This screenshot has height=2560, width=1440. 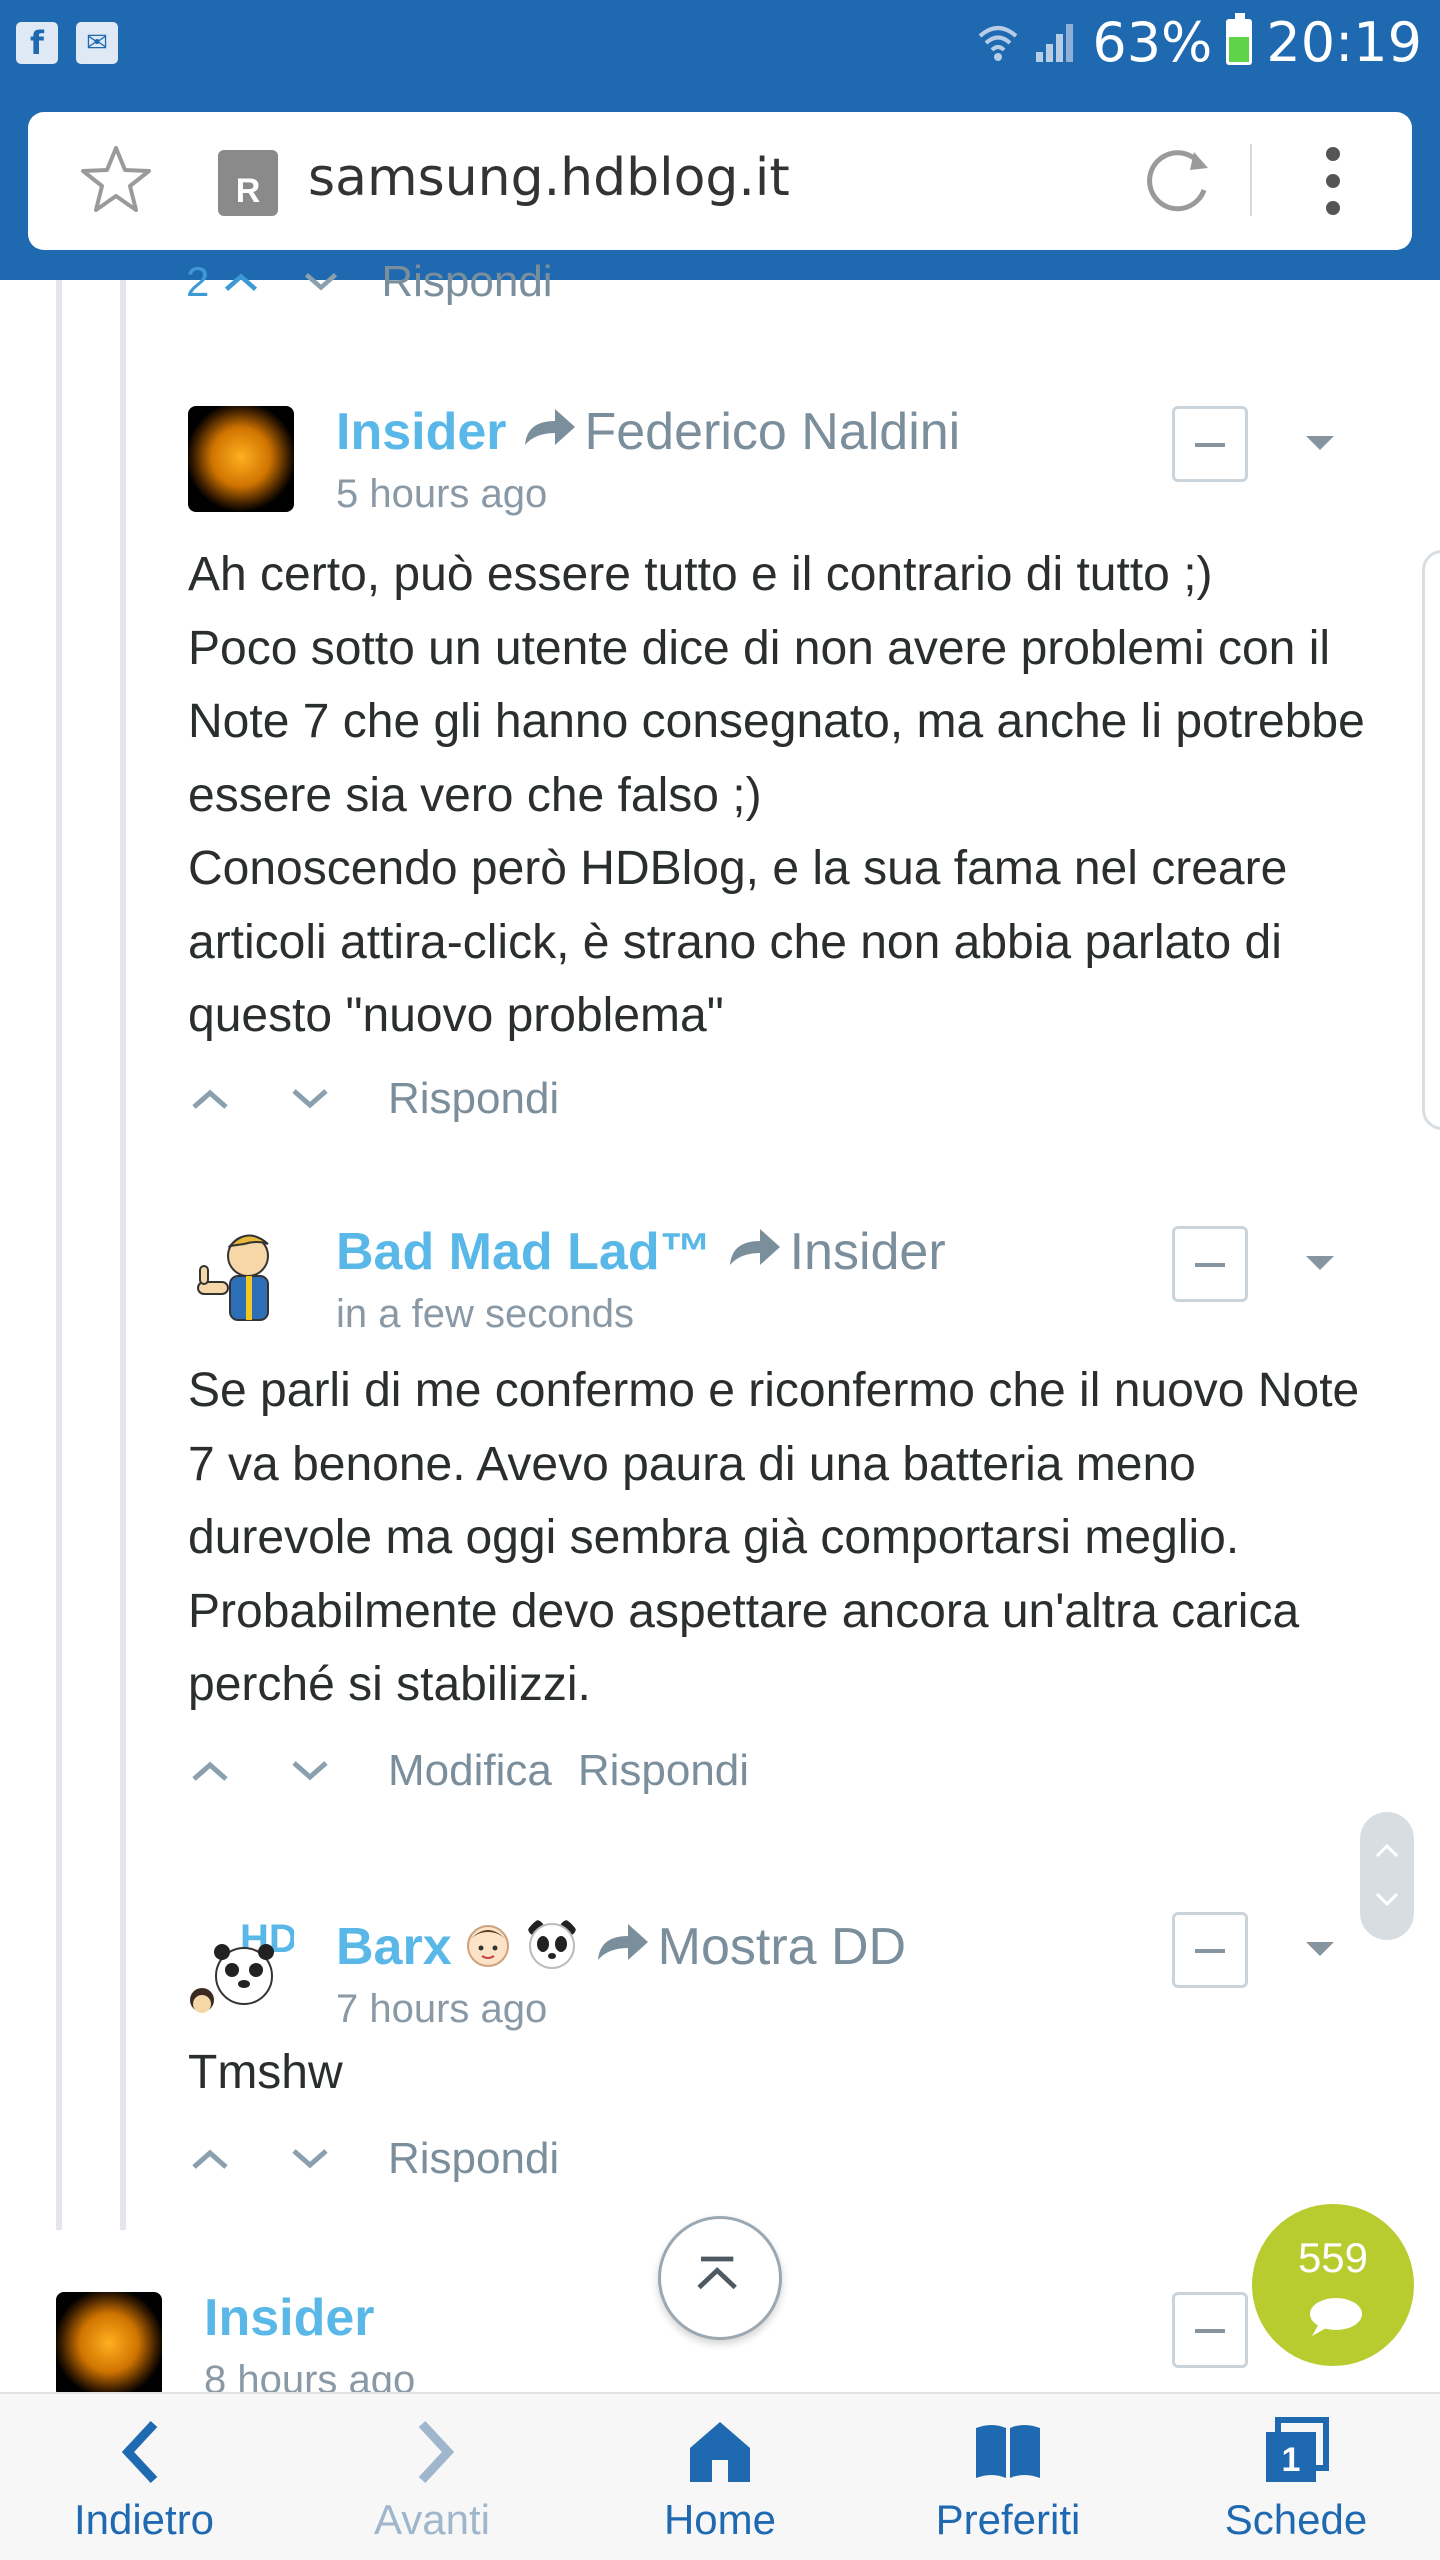 What do you see at coordinates (436, 2452) in the screenshot?
I see `forward-icon` at bounding box center [436, 2452].